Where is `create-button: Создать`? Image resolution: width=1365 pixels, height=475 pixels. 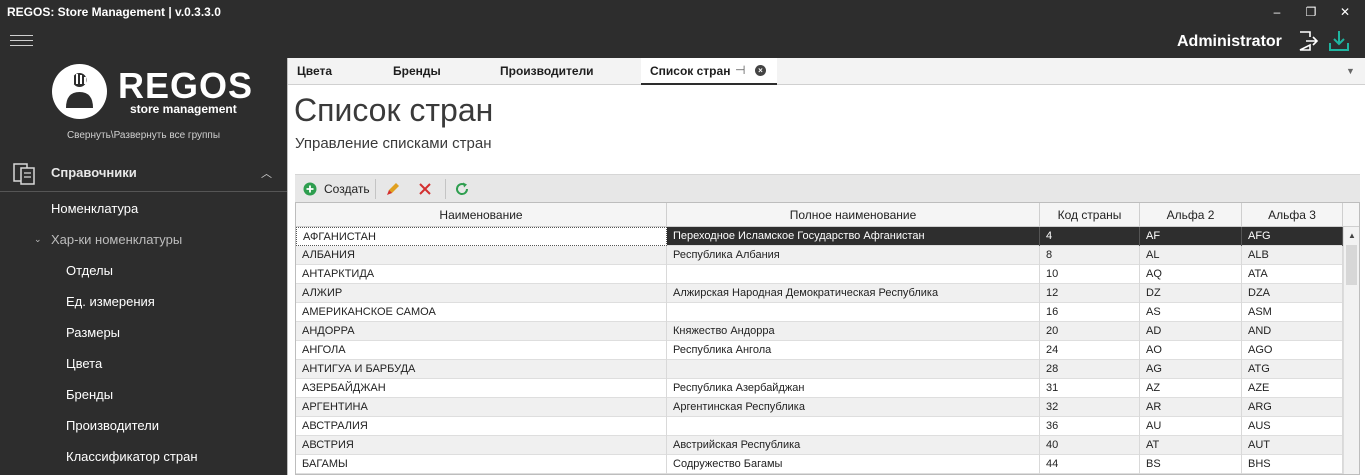 create-button: Создать is located at coordinates (336, 189).